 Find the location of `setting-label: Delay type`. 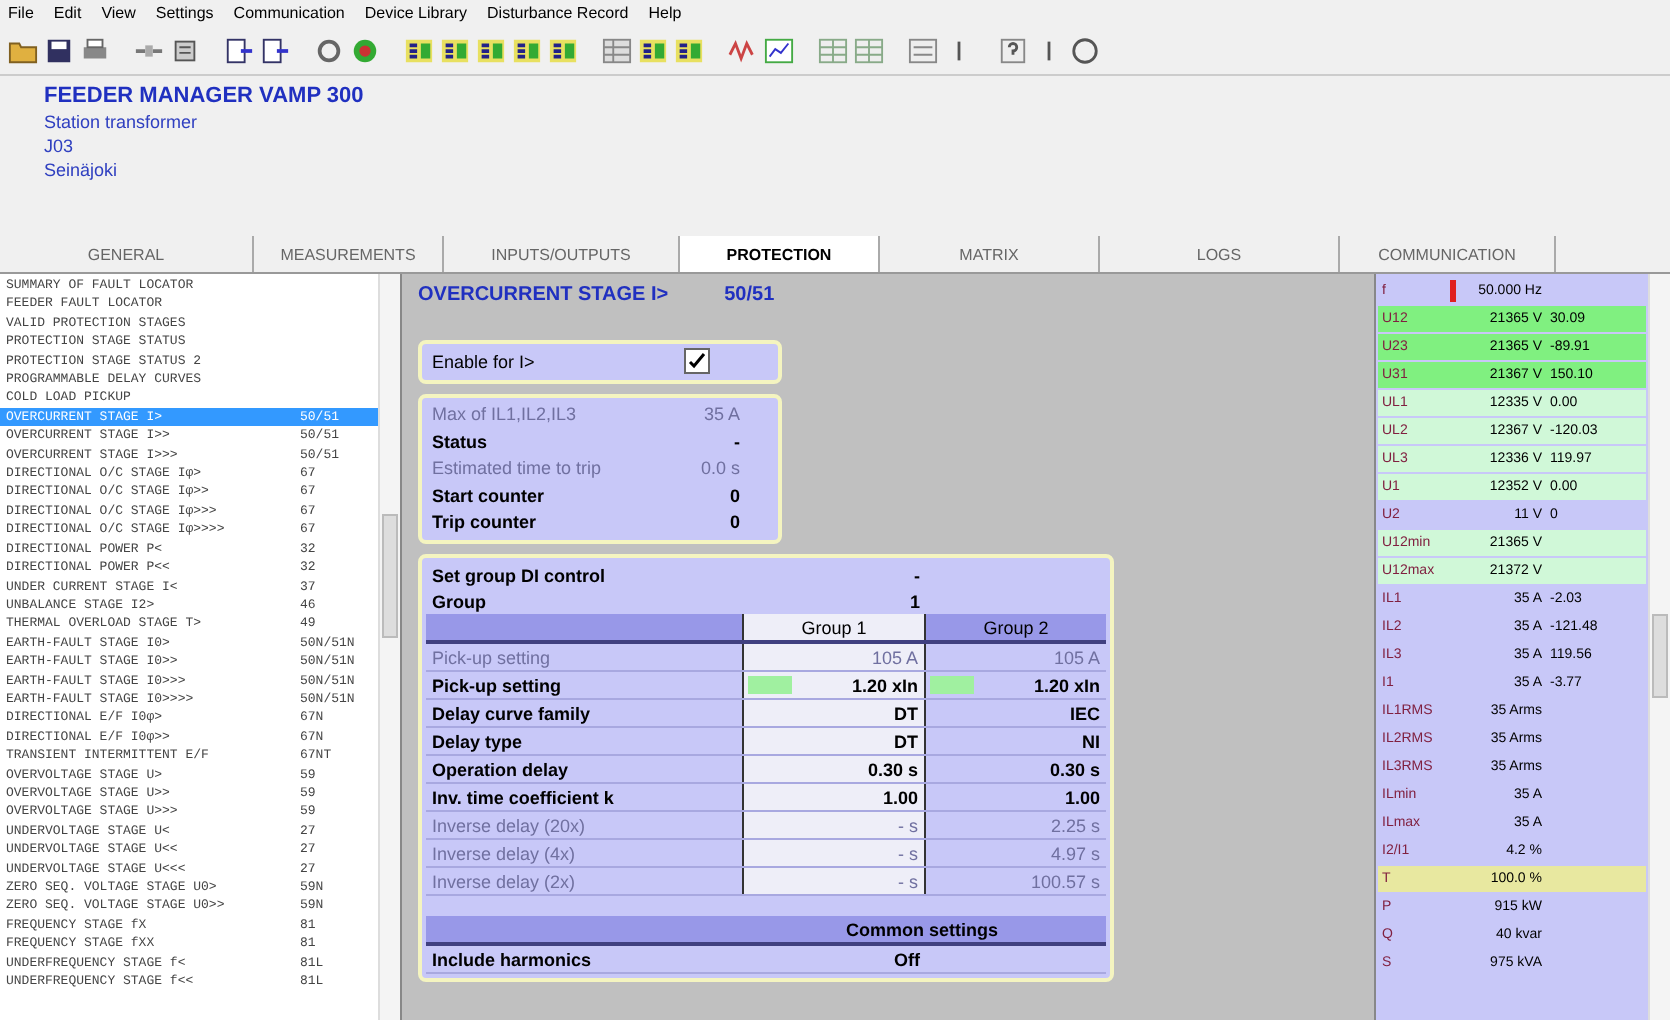

setting-label: Delay type is located at coordinates (477, 741).